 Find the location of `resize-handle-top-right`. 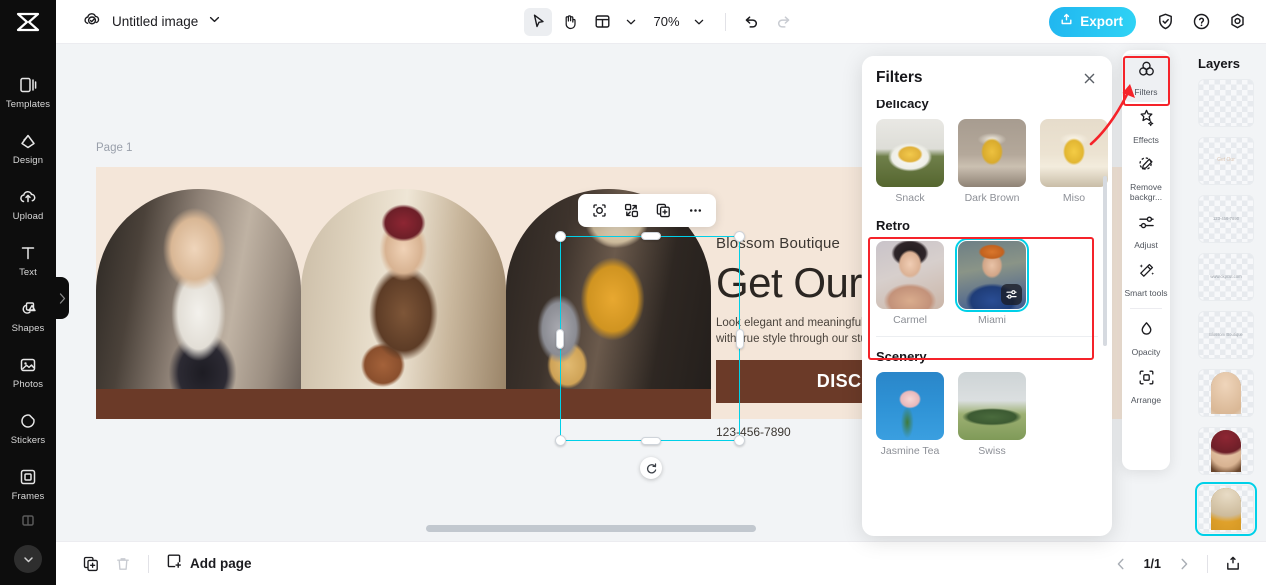

resize-handle-top-right is located at coordinates (739, 236).